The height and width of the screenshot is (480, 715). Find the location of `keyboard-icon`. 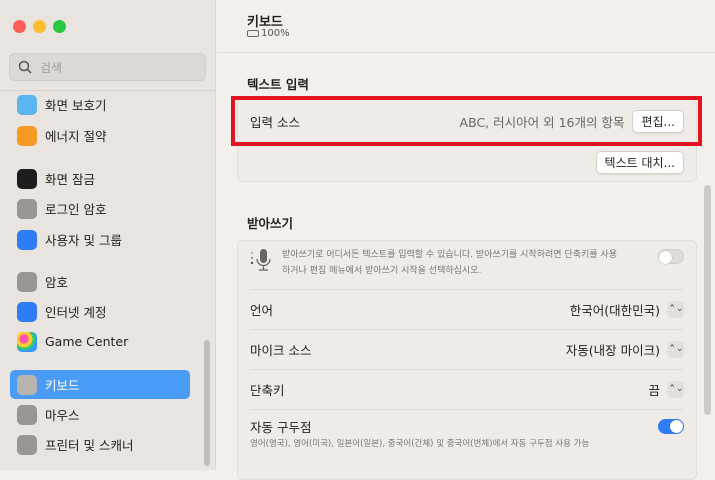

keyboard-icon is located at coordinates (27, 384).